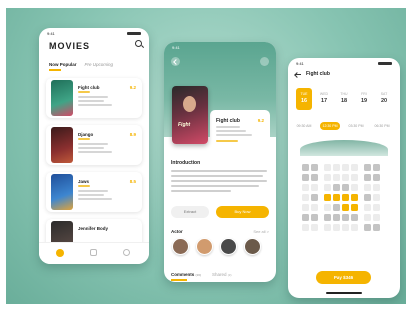 Image resolution: width=420 pixels, height=314 pixels. I want to click on date-number: 19, so click(364, 101).